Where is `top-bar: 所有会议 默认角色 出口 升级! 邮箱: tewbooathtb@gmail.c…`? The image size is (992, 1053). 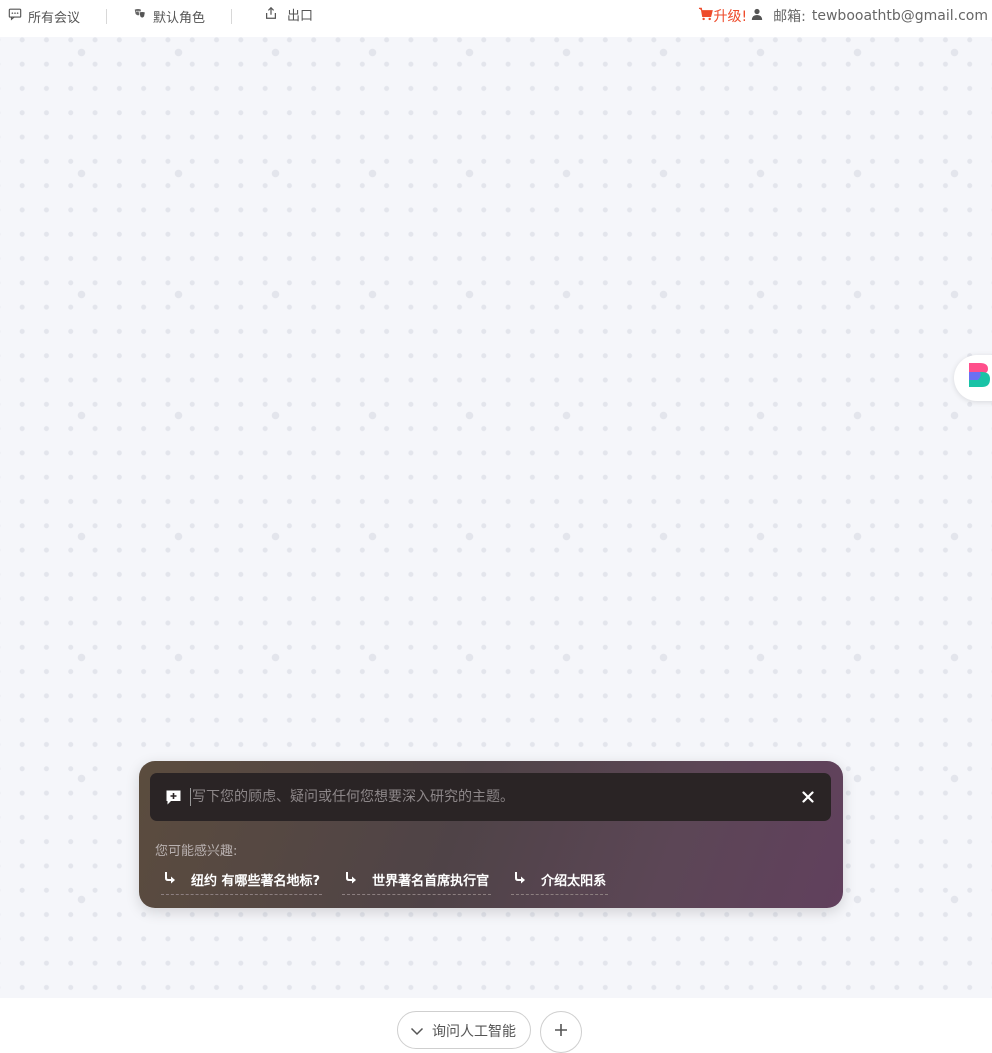
top-bar: 所有会议 默认角色 出口 升级! 邮箱: tewbooathtb@gmail.c… is located at coordinates (496, 18).